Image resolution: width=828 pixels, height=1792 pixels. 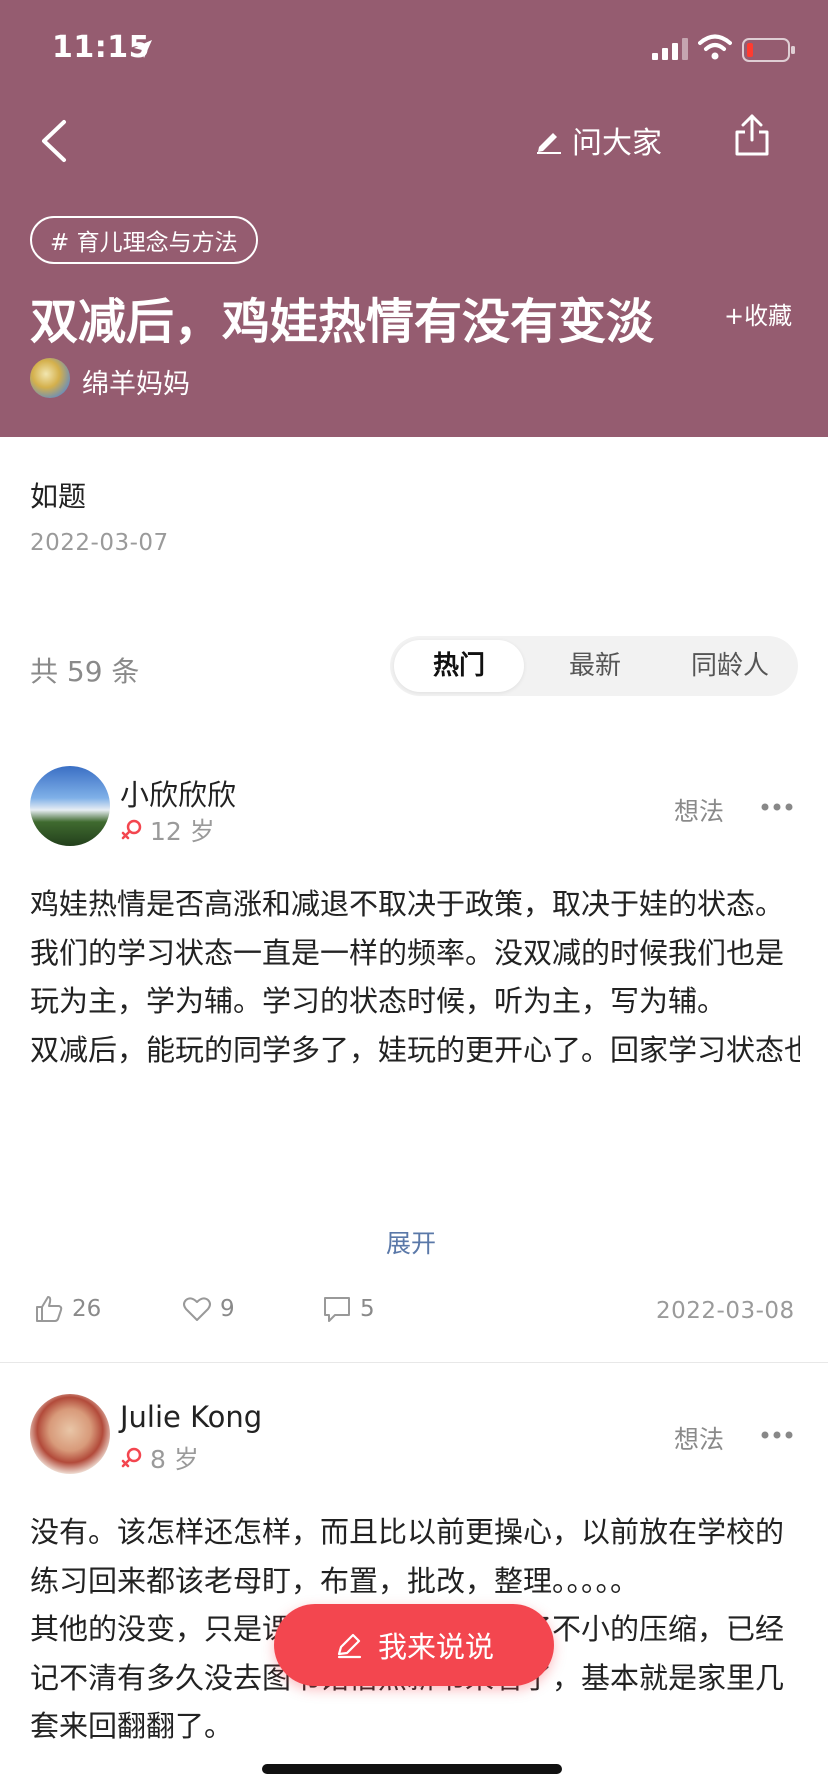 I want to click on tab-hot: 热门, so click(x=459, y=666).